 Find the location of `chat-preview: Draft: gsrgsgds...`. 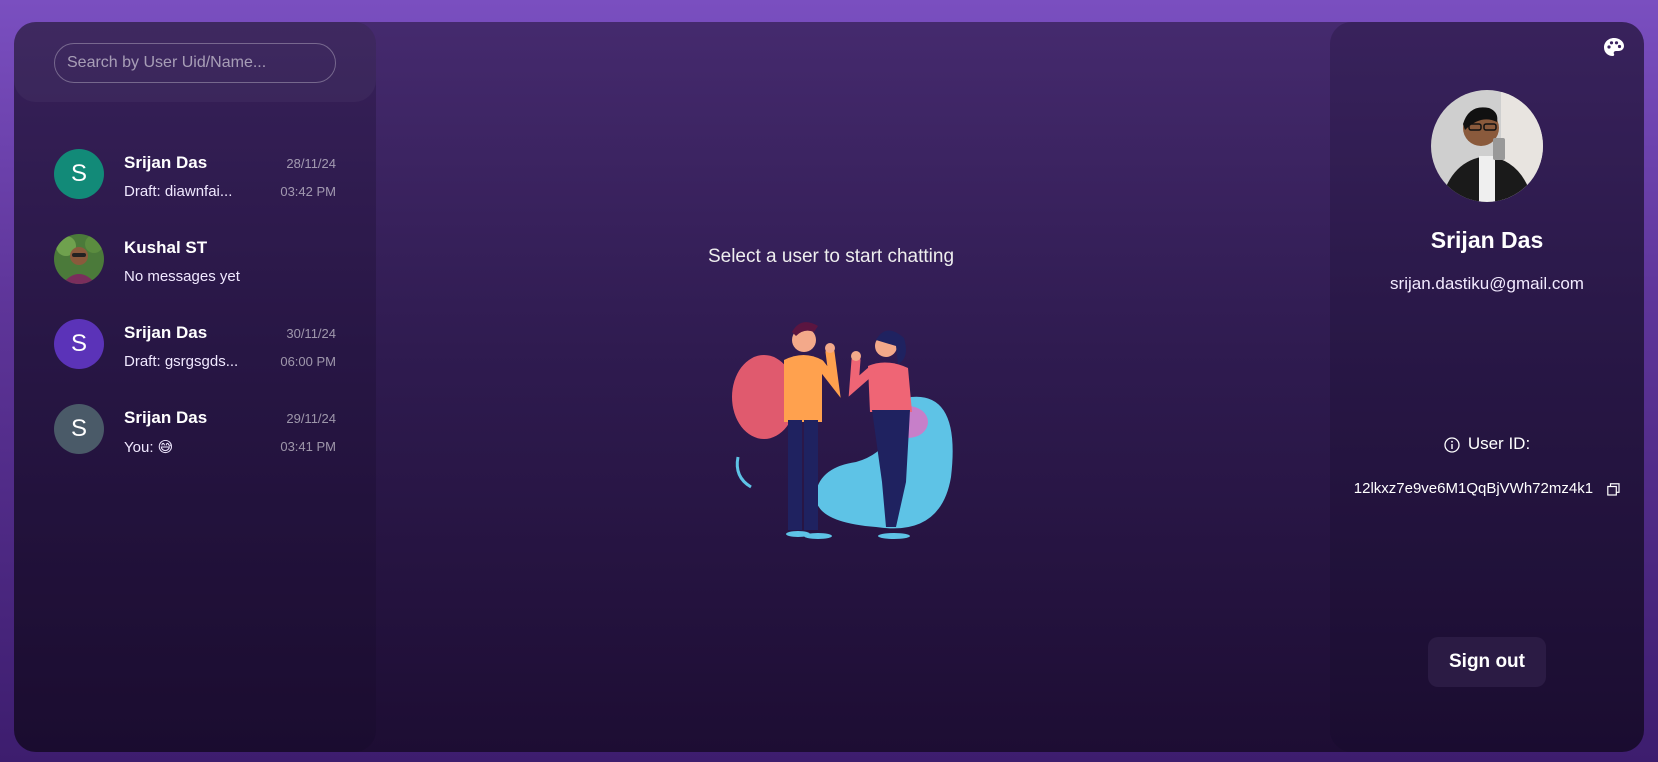

chat-preview: Draft: gsrgsgds... is located at coordinates (181, 361).